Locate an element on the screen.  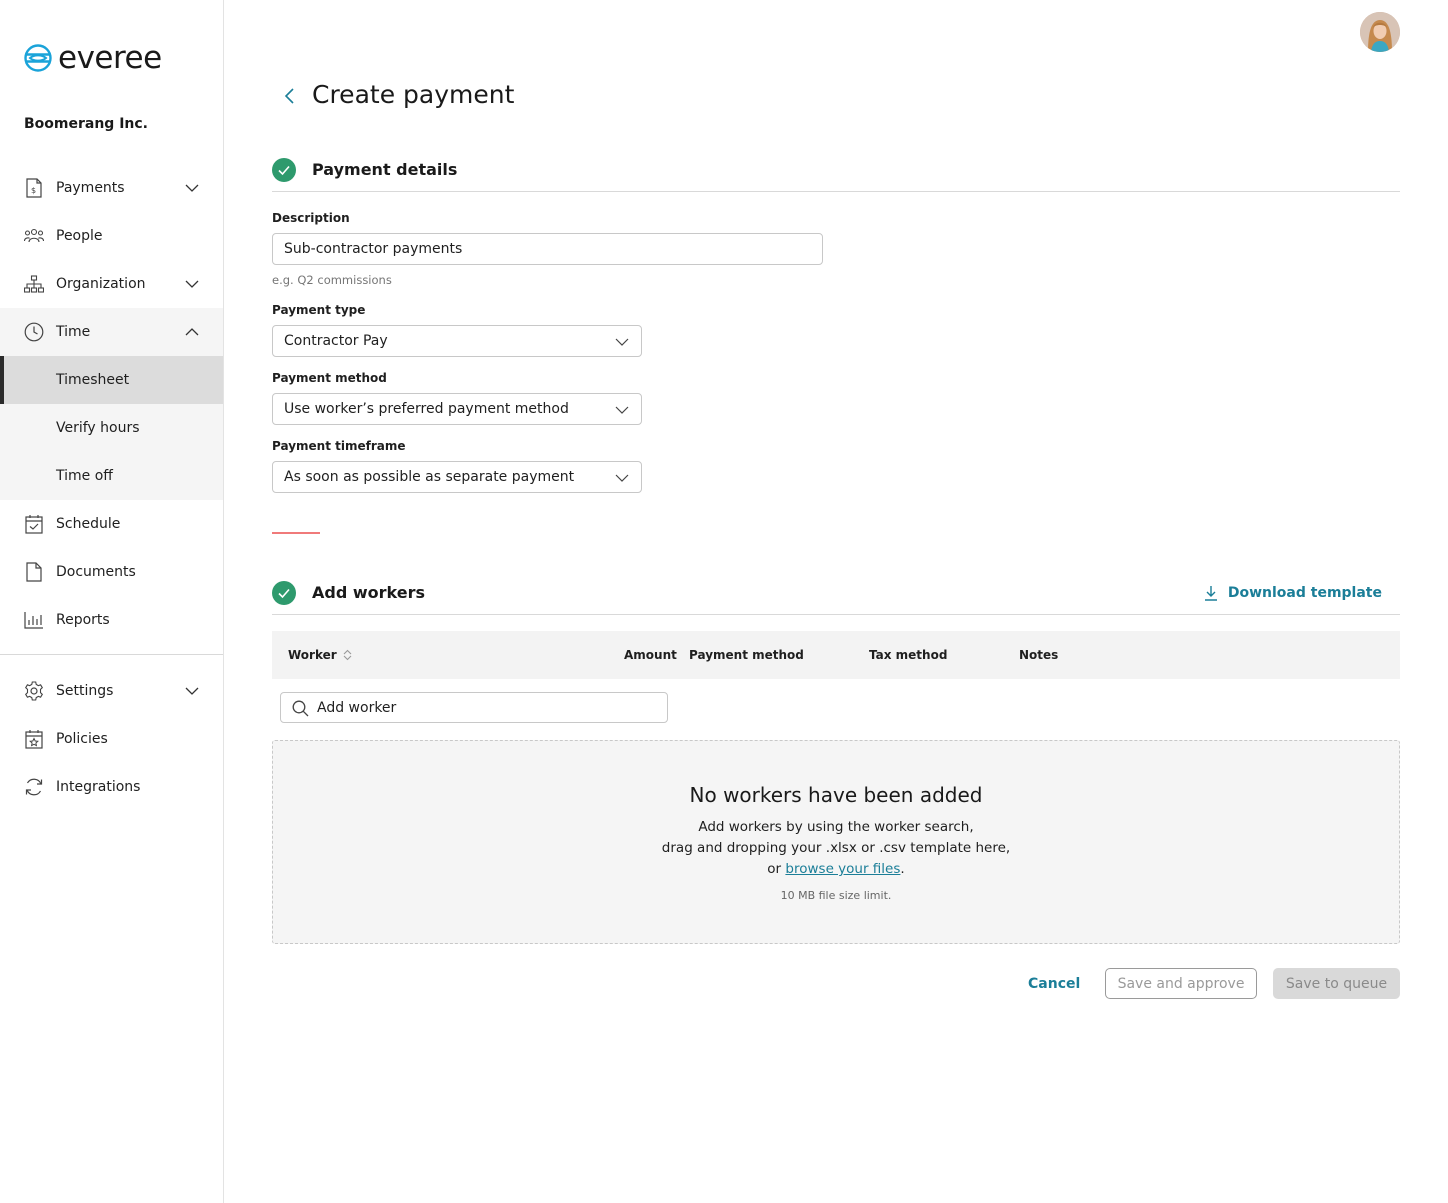
download-template-link: Download template is located at coordinates (1293, 593).